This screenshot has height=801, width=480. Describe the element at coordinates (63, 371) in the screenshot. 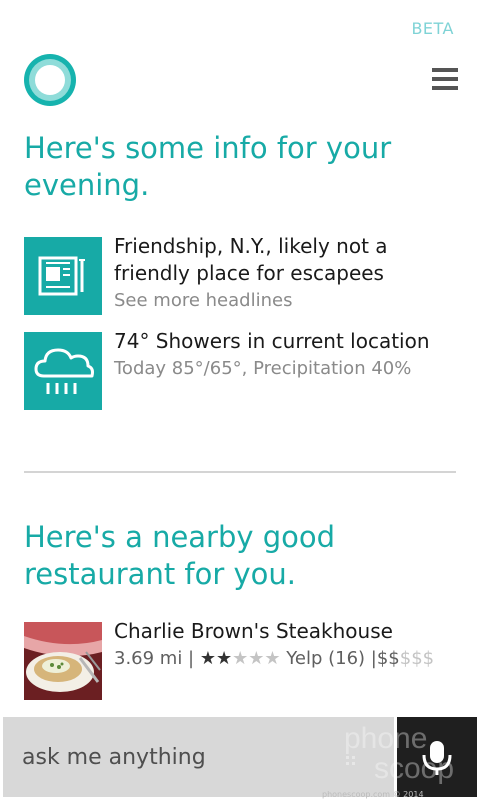

I see `rain-cloud-icon` at that location.